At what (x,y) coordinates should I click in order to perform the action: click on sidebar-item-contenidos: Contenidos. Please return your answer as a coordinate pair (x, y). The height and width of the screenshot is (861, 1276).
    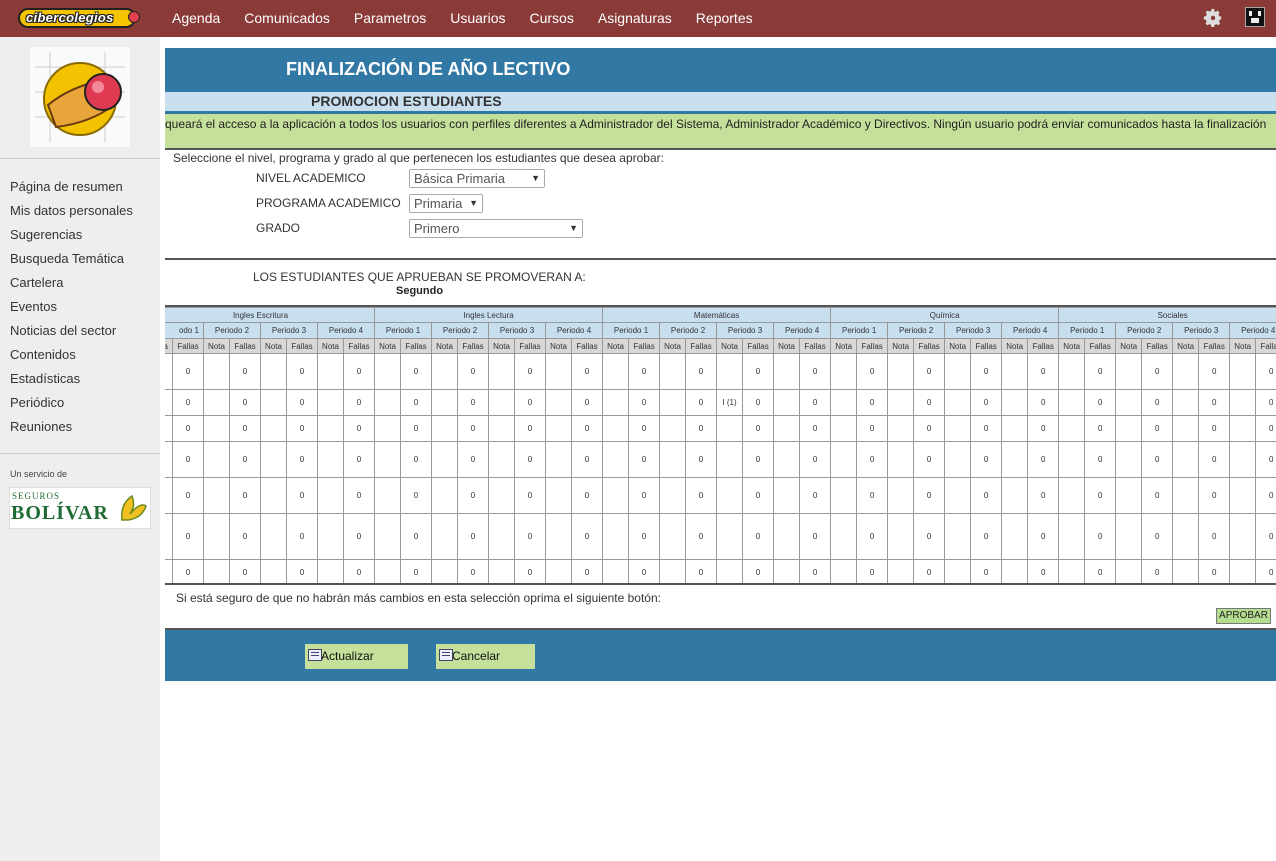
    Looking at the image, I should click on (71, 355).